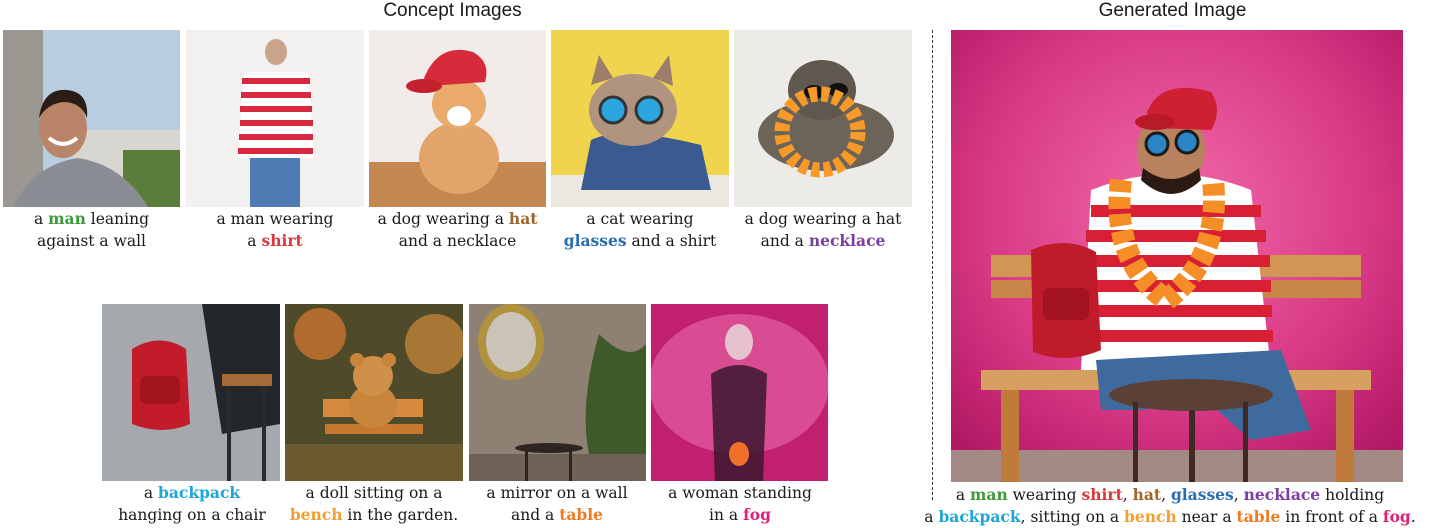  I want to click on cat-glasses-photo, so click(640, 118).